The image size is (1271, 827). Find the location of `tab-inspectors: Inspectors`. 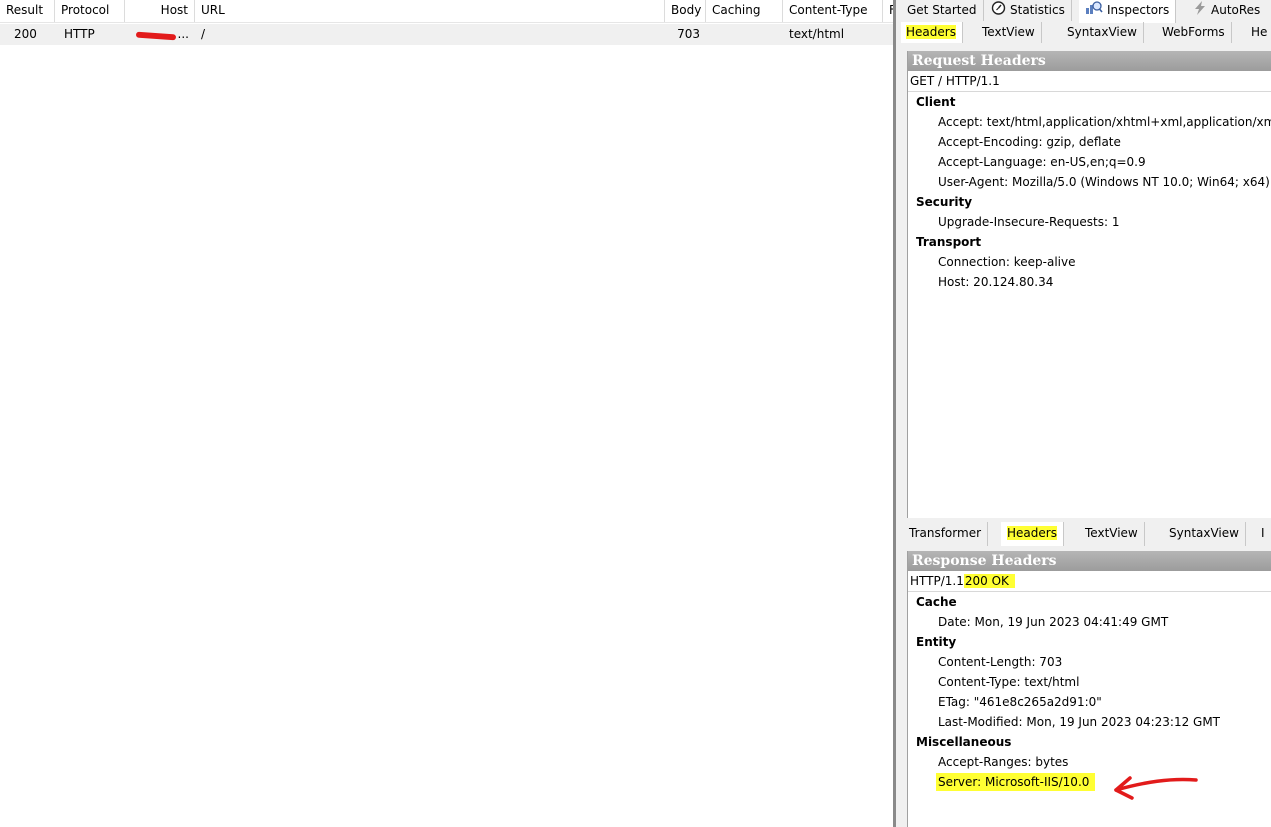

tab-inspectors: Inspectors is located at coordinates (1128, 11).